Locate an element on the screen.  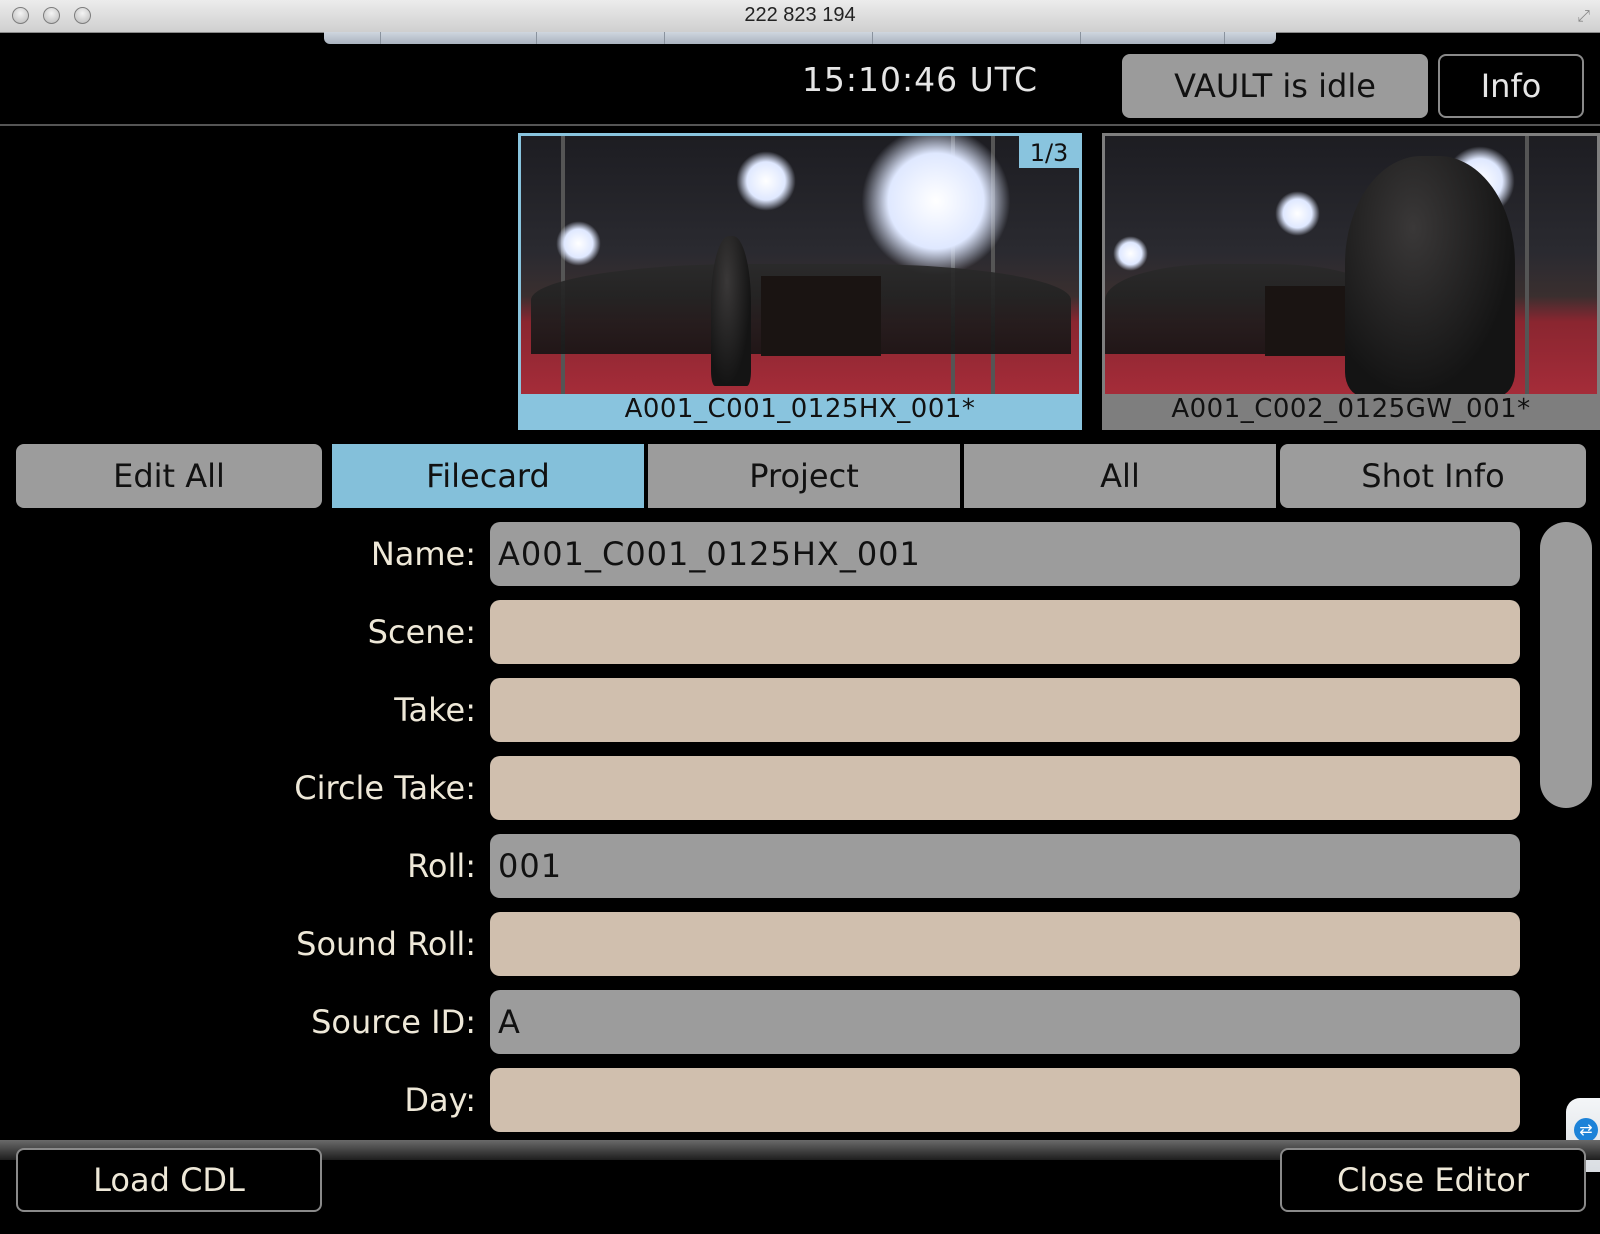
tab-edit-all: Edit All is located at coordinates (169, 476).